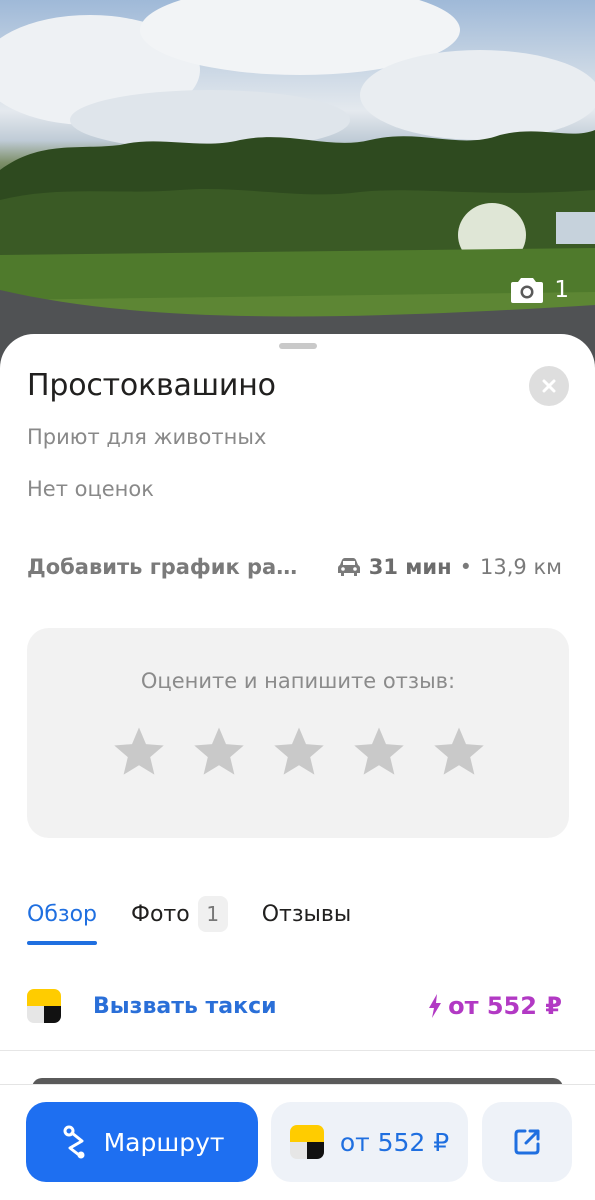 The image size is (595, 1200). I want to click on place-title: Простоквашино, so click(151, 385).